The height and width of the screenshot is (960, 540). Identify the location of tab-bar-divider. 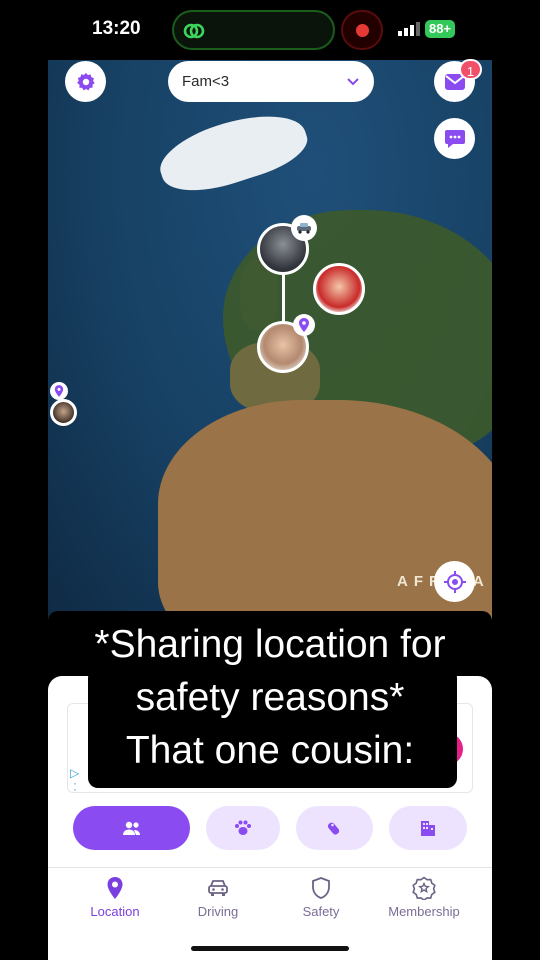
(270, 867).